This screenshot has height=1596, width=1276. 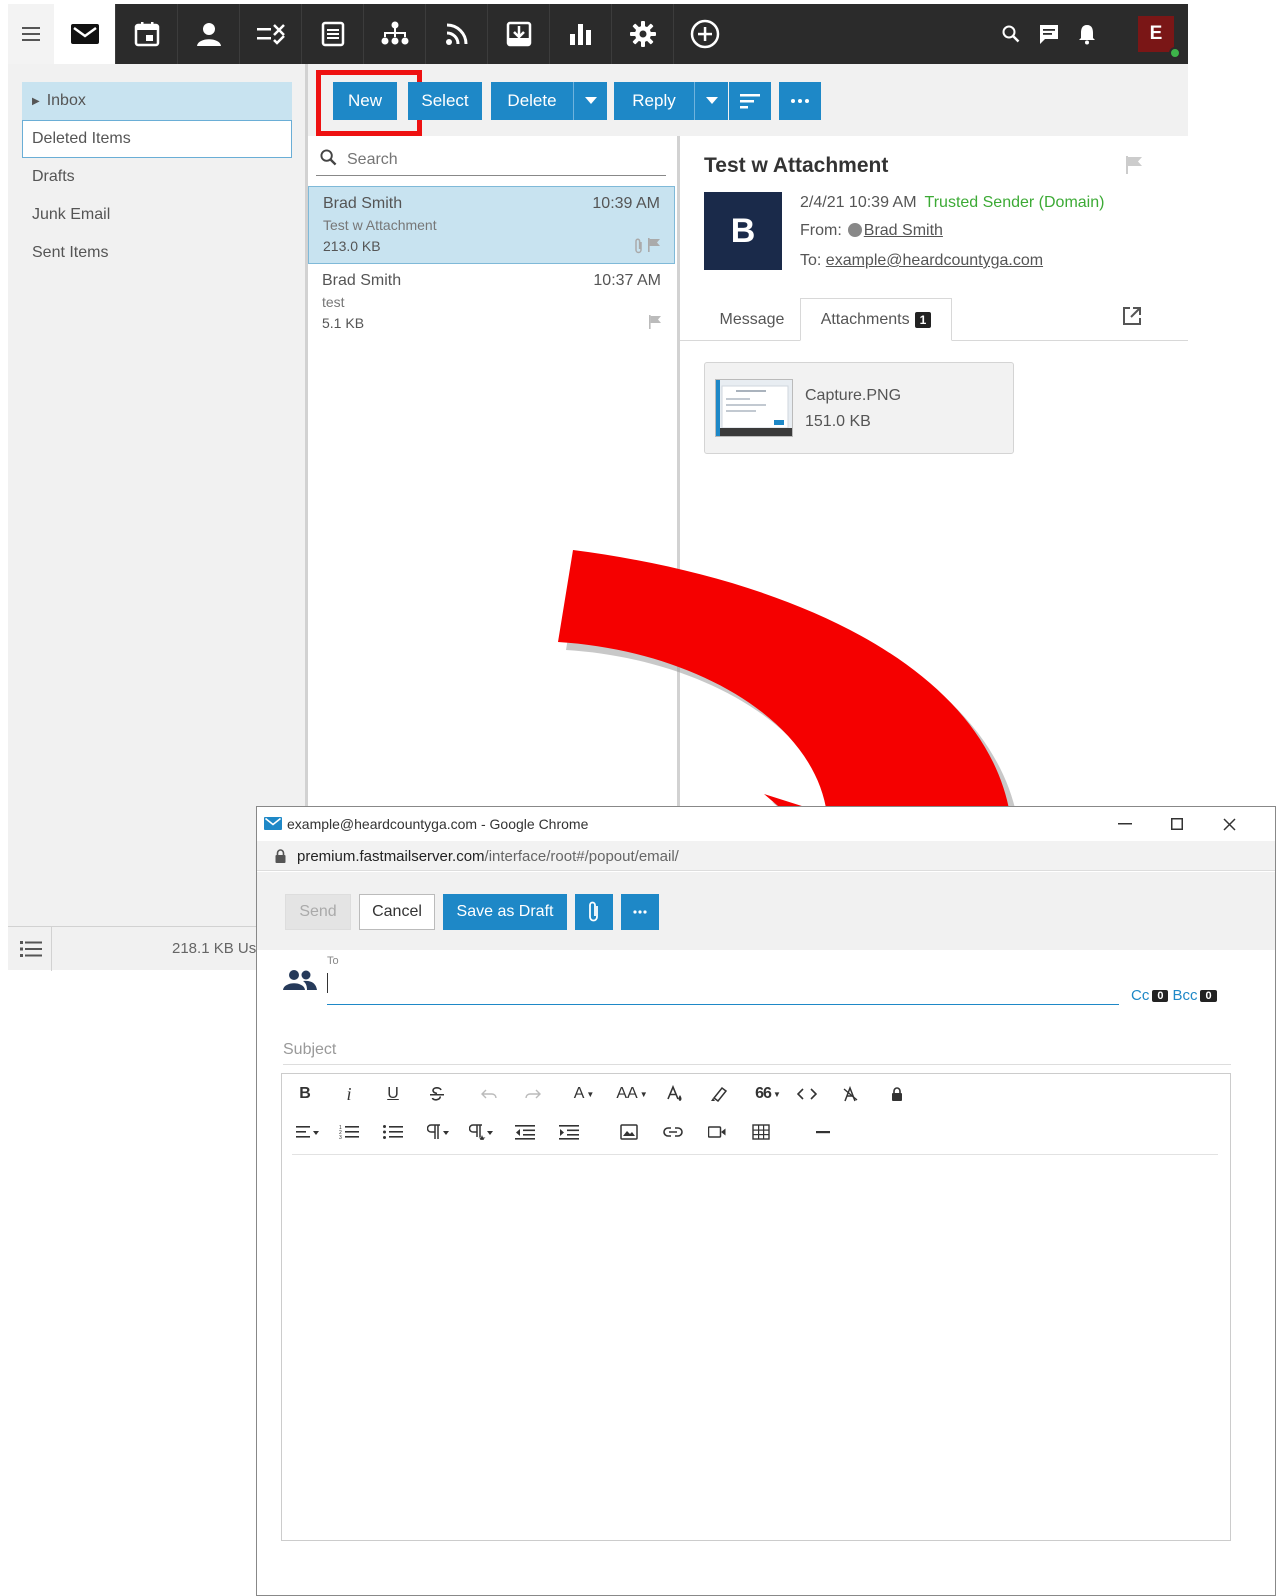 What do you see at coordinates (85, 34) in the screenshot?
I see `envelope-icon` at bounding box center [85, 34].